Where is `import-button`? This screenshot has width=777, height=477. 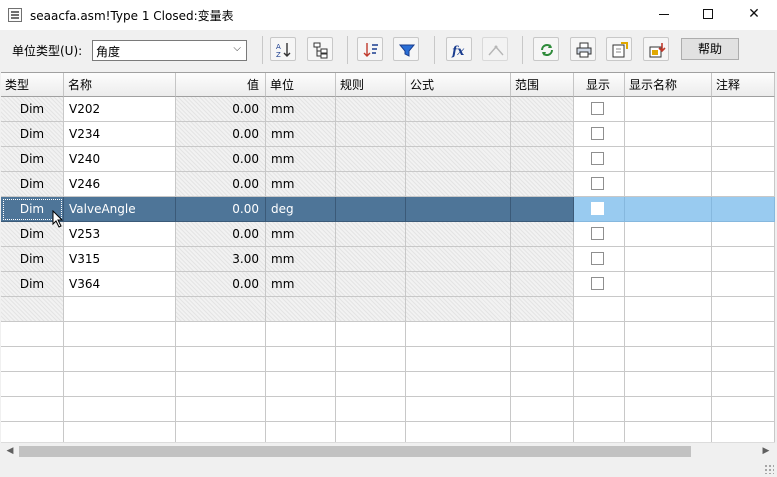
import-button is located at coordinates (656, 49).